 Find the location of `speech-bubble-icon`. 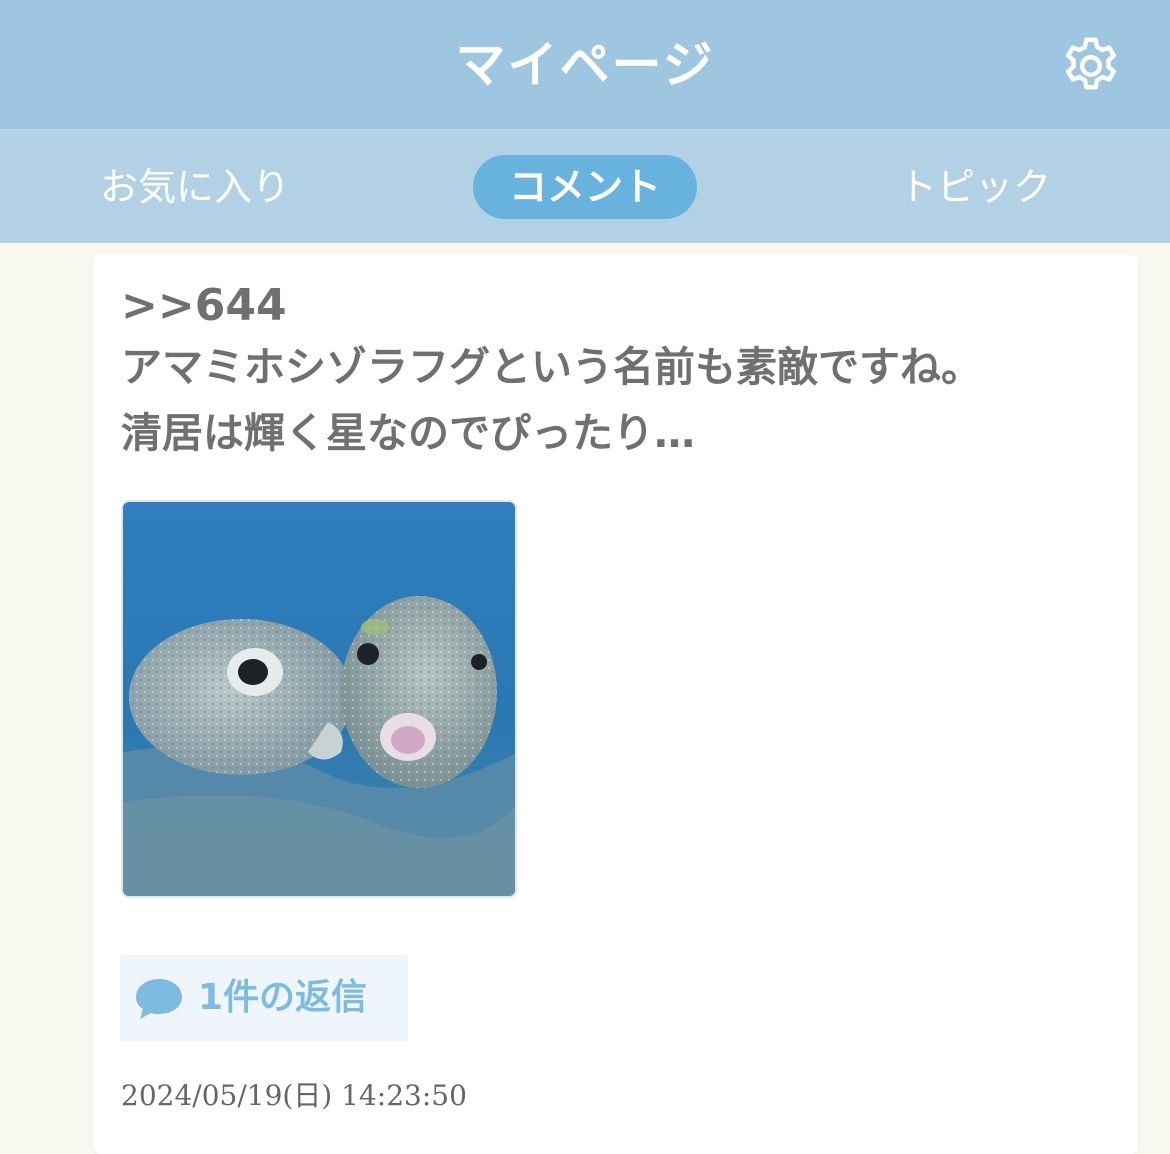

speech-bubble-icon is located at coordinates (159, 999).